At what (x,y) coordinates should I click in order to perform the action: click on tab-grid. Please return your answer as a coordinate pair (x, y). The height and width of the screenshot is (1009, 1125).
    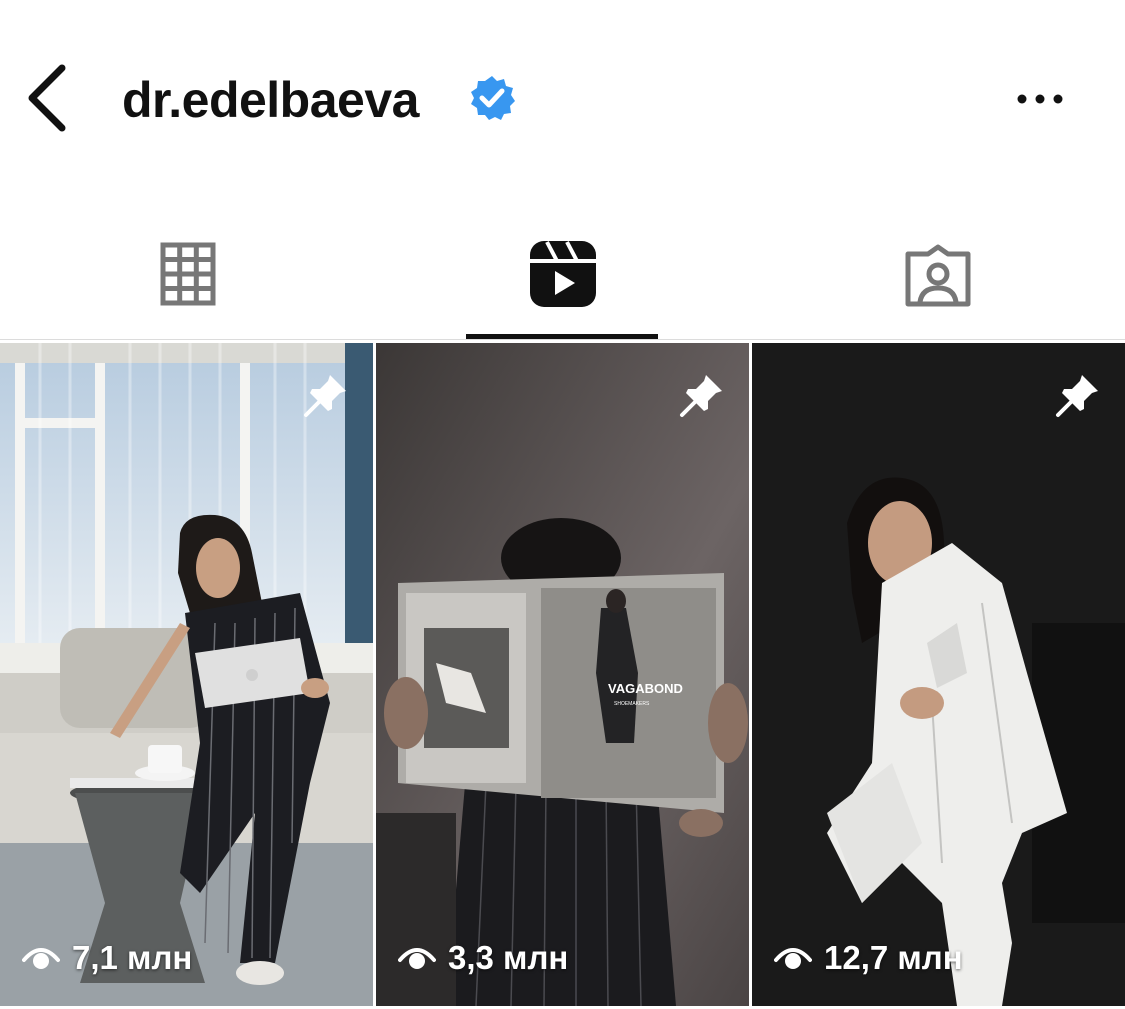
    Looking at the image, I should click on (187, 270).